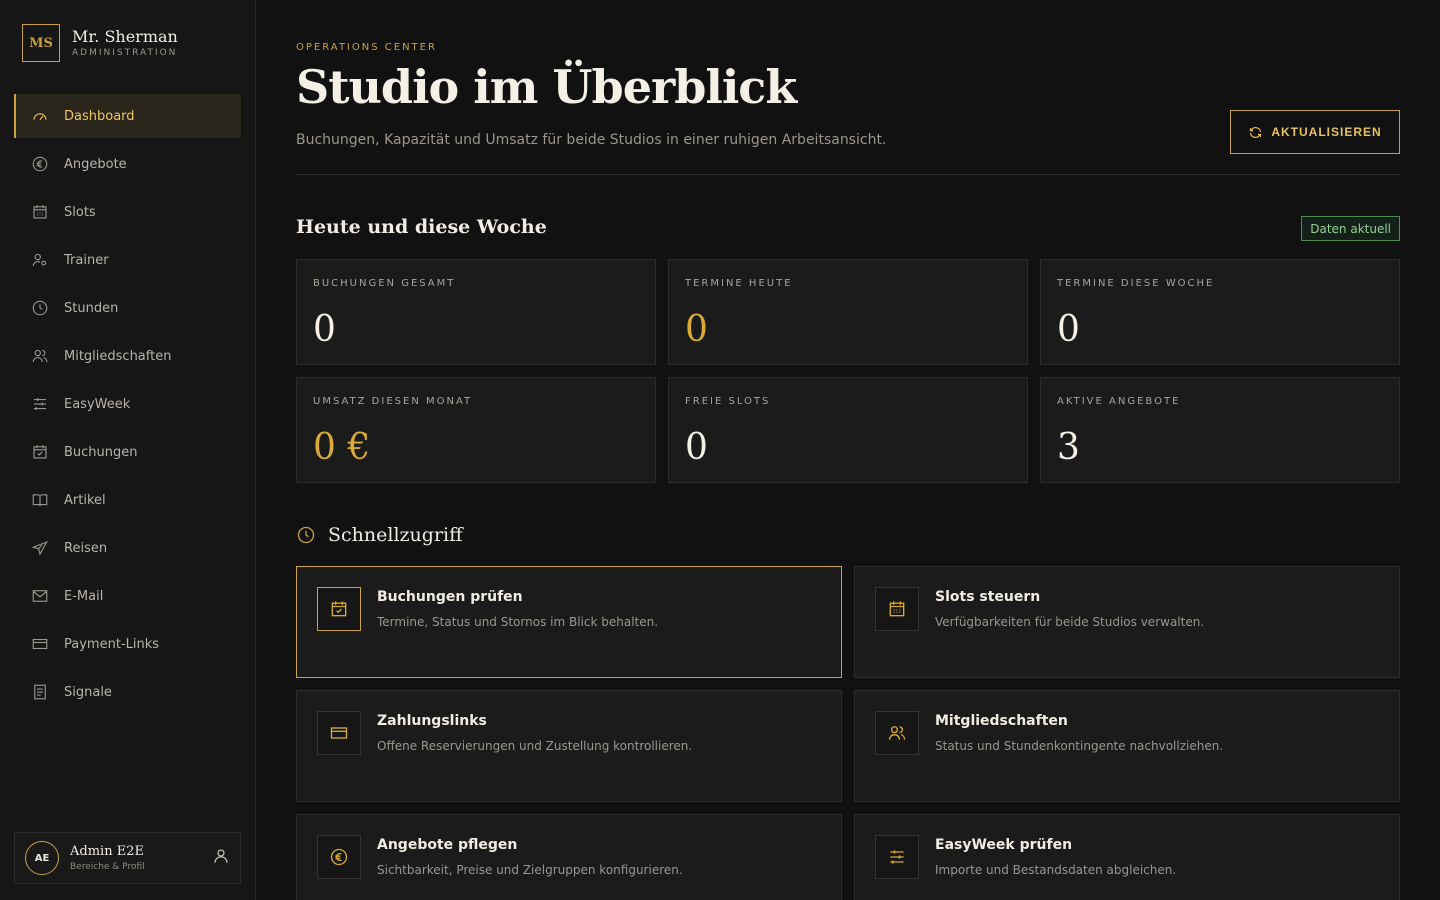  Describe the element at coordinates (127, 164) in the screenshot. I see `sidebar-item-angebote: Angebote` at that location.